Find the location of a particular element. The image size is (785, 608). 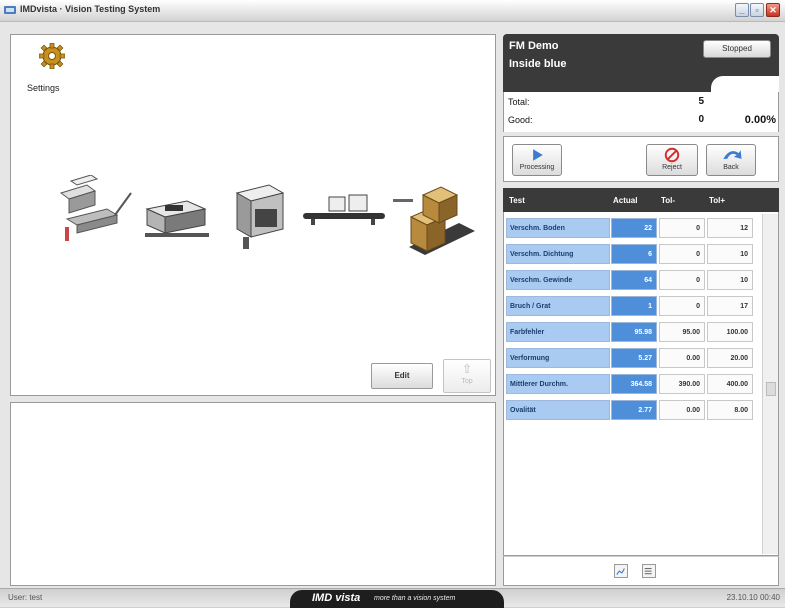

actual-value-cell: 1 is located at coordinates (634, 306).